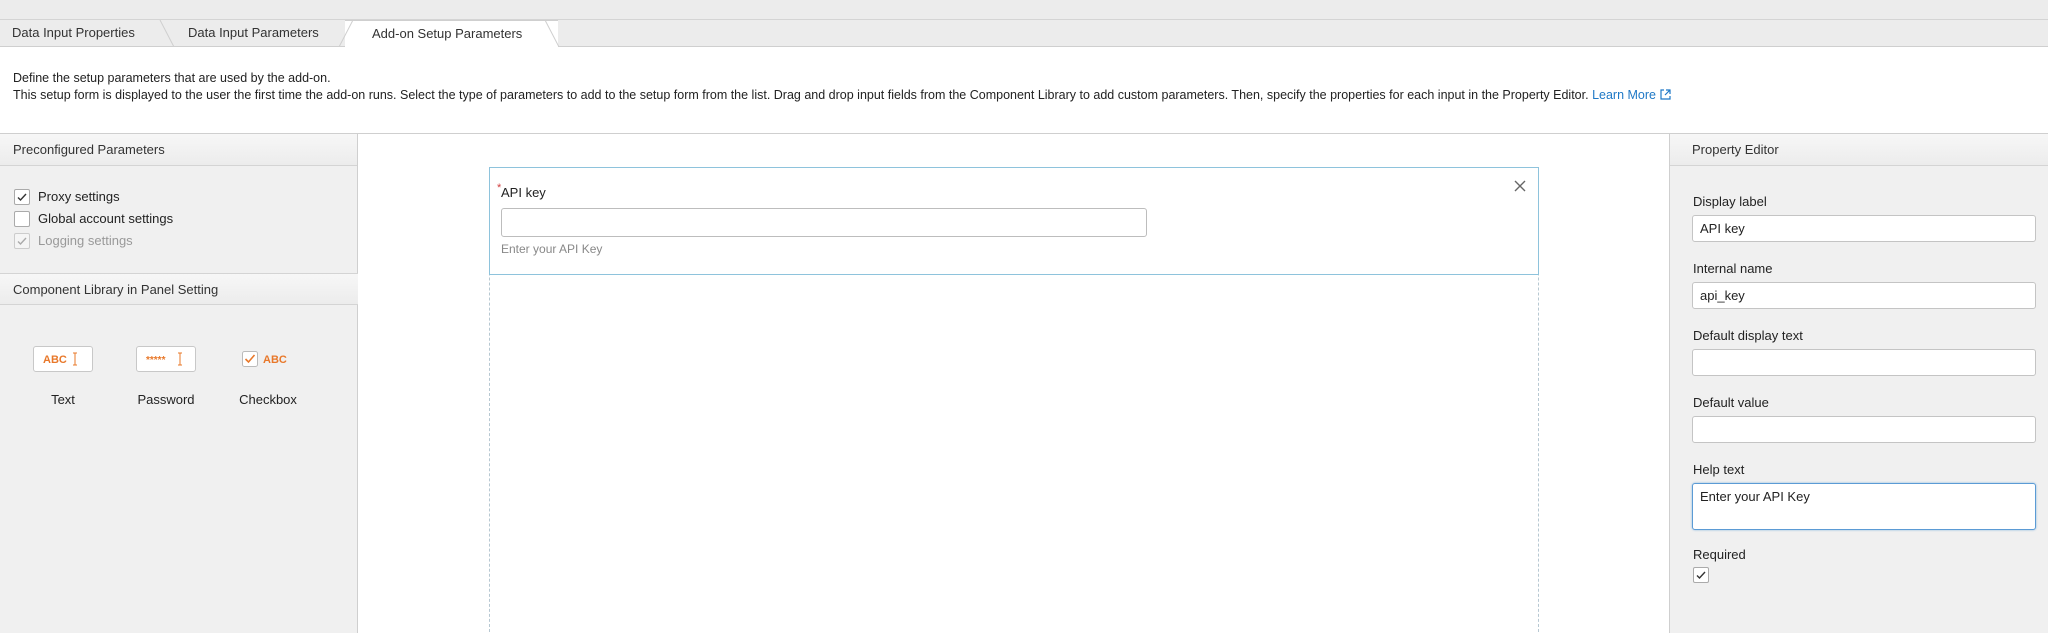 Image resolution: width=2048 pixels, height=633 pixels. Describe the element at coordinates (1665, 94) in the screenshot. I see `external-link-icon` at that location.